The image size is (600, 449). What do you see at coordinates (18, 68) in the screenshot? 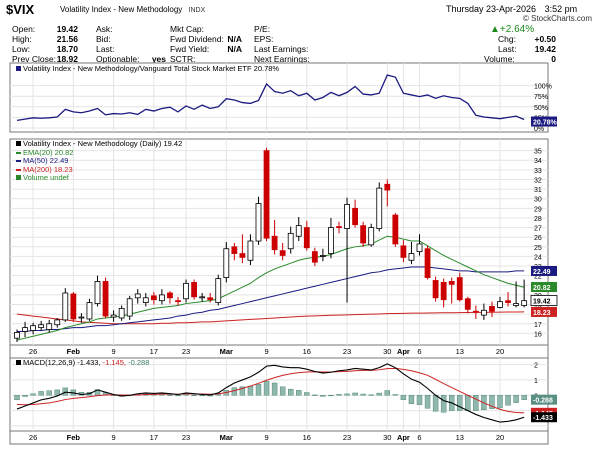
I see `ratio-legend-swatch` at bounding box center [18, 68].